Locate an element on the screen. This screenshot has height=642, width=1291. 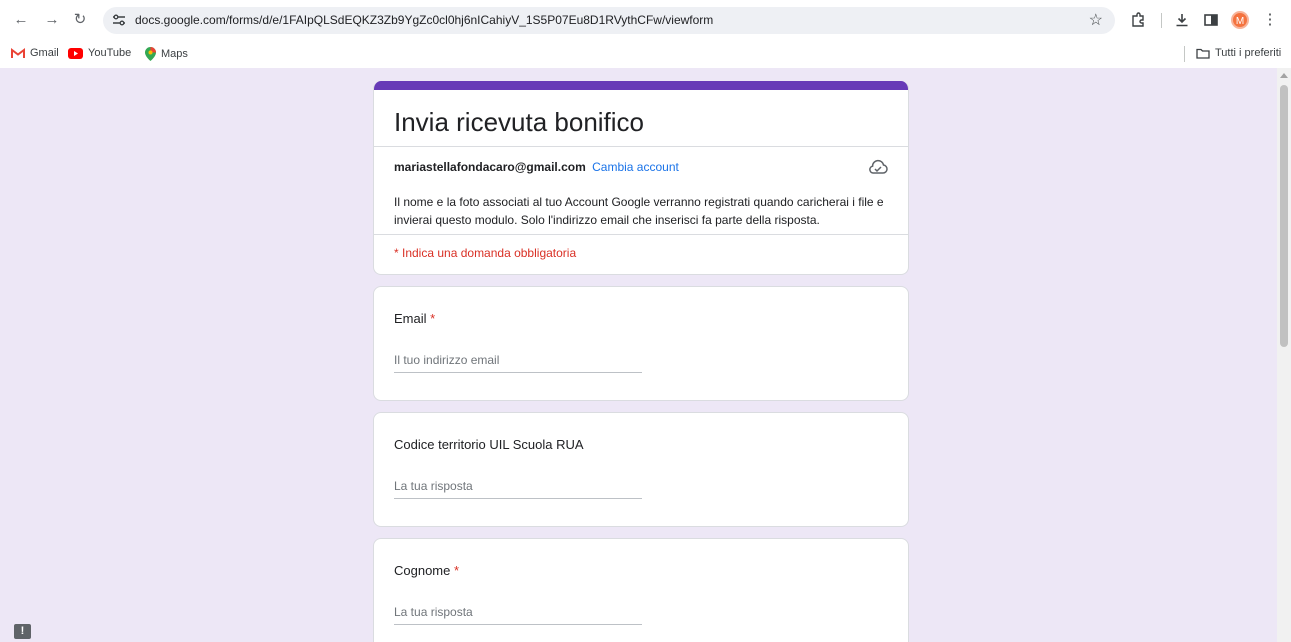
bookmark-label: Maps is located at coordinates (174, 54).